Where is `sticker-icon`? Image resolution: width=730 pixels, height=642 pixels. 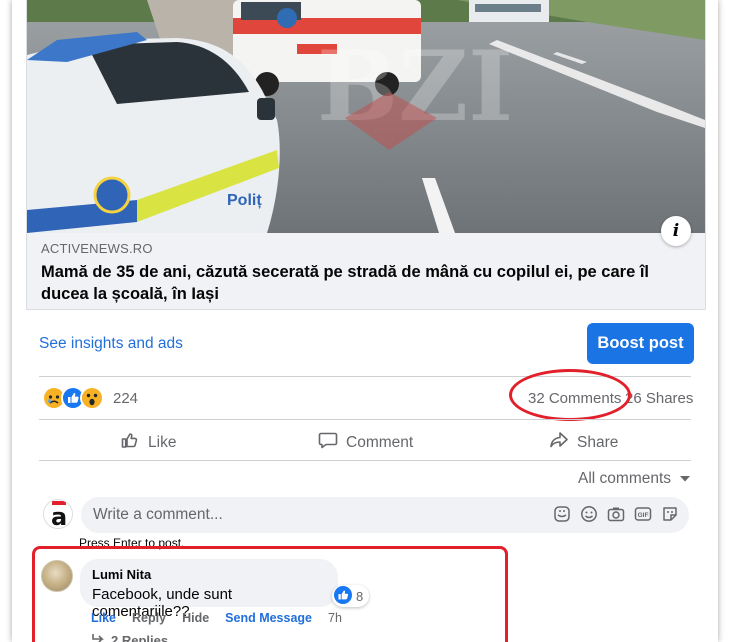
sticker-icon is located at coordinates (562, 514).